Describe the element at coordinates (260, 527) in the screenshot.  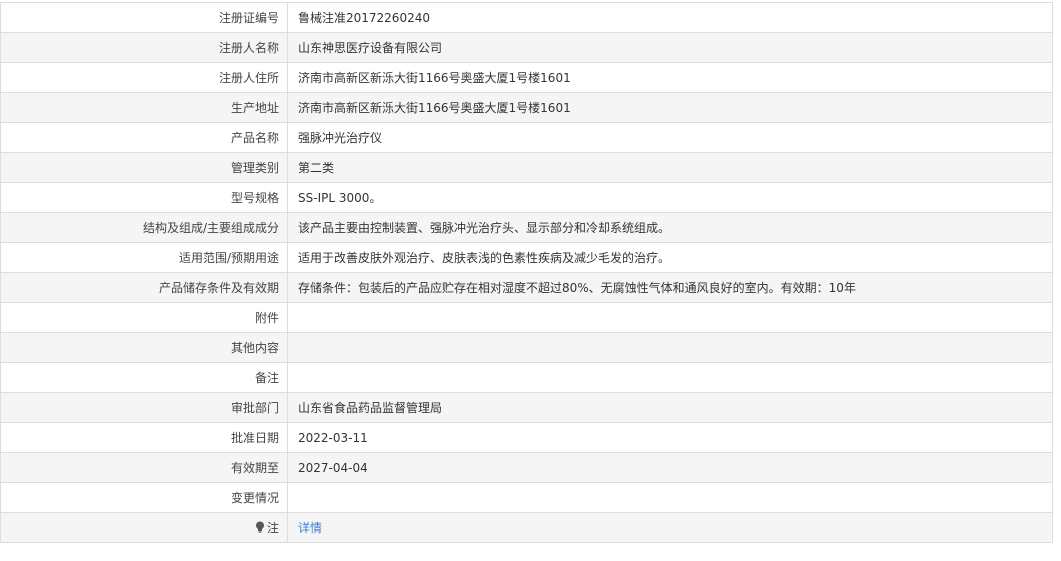
I see `lightbulb-icon` at that location.